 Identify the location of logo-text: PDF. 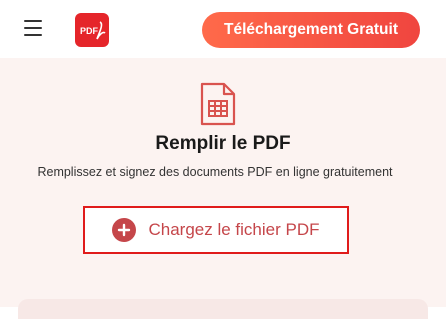
(89, 31).